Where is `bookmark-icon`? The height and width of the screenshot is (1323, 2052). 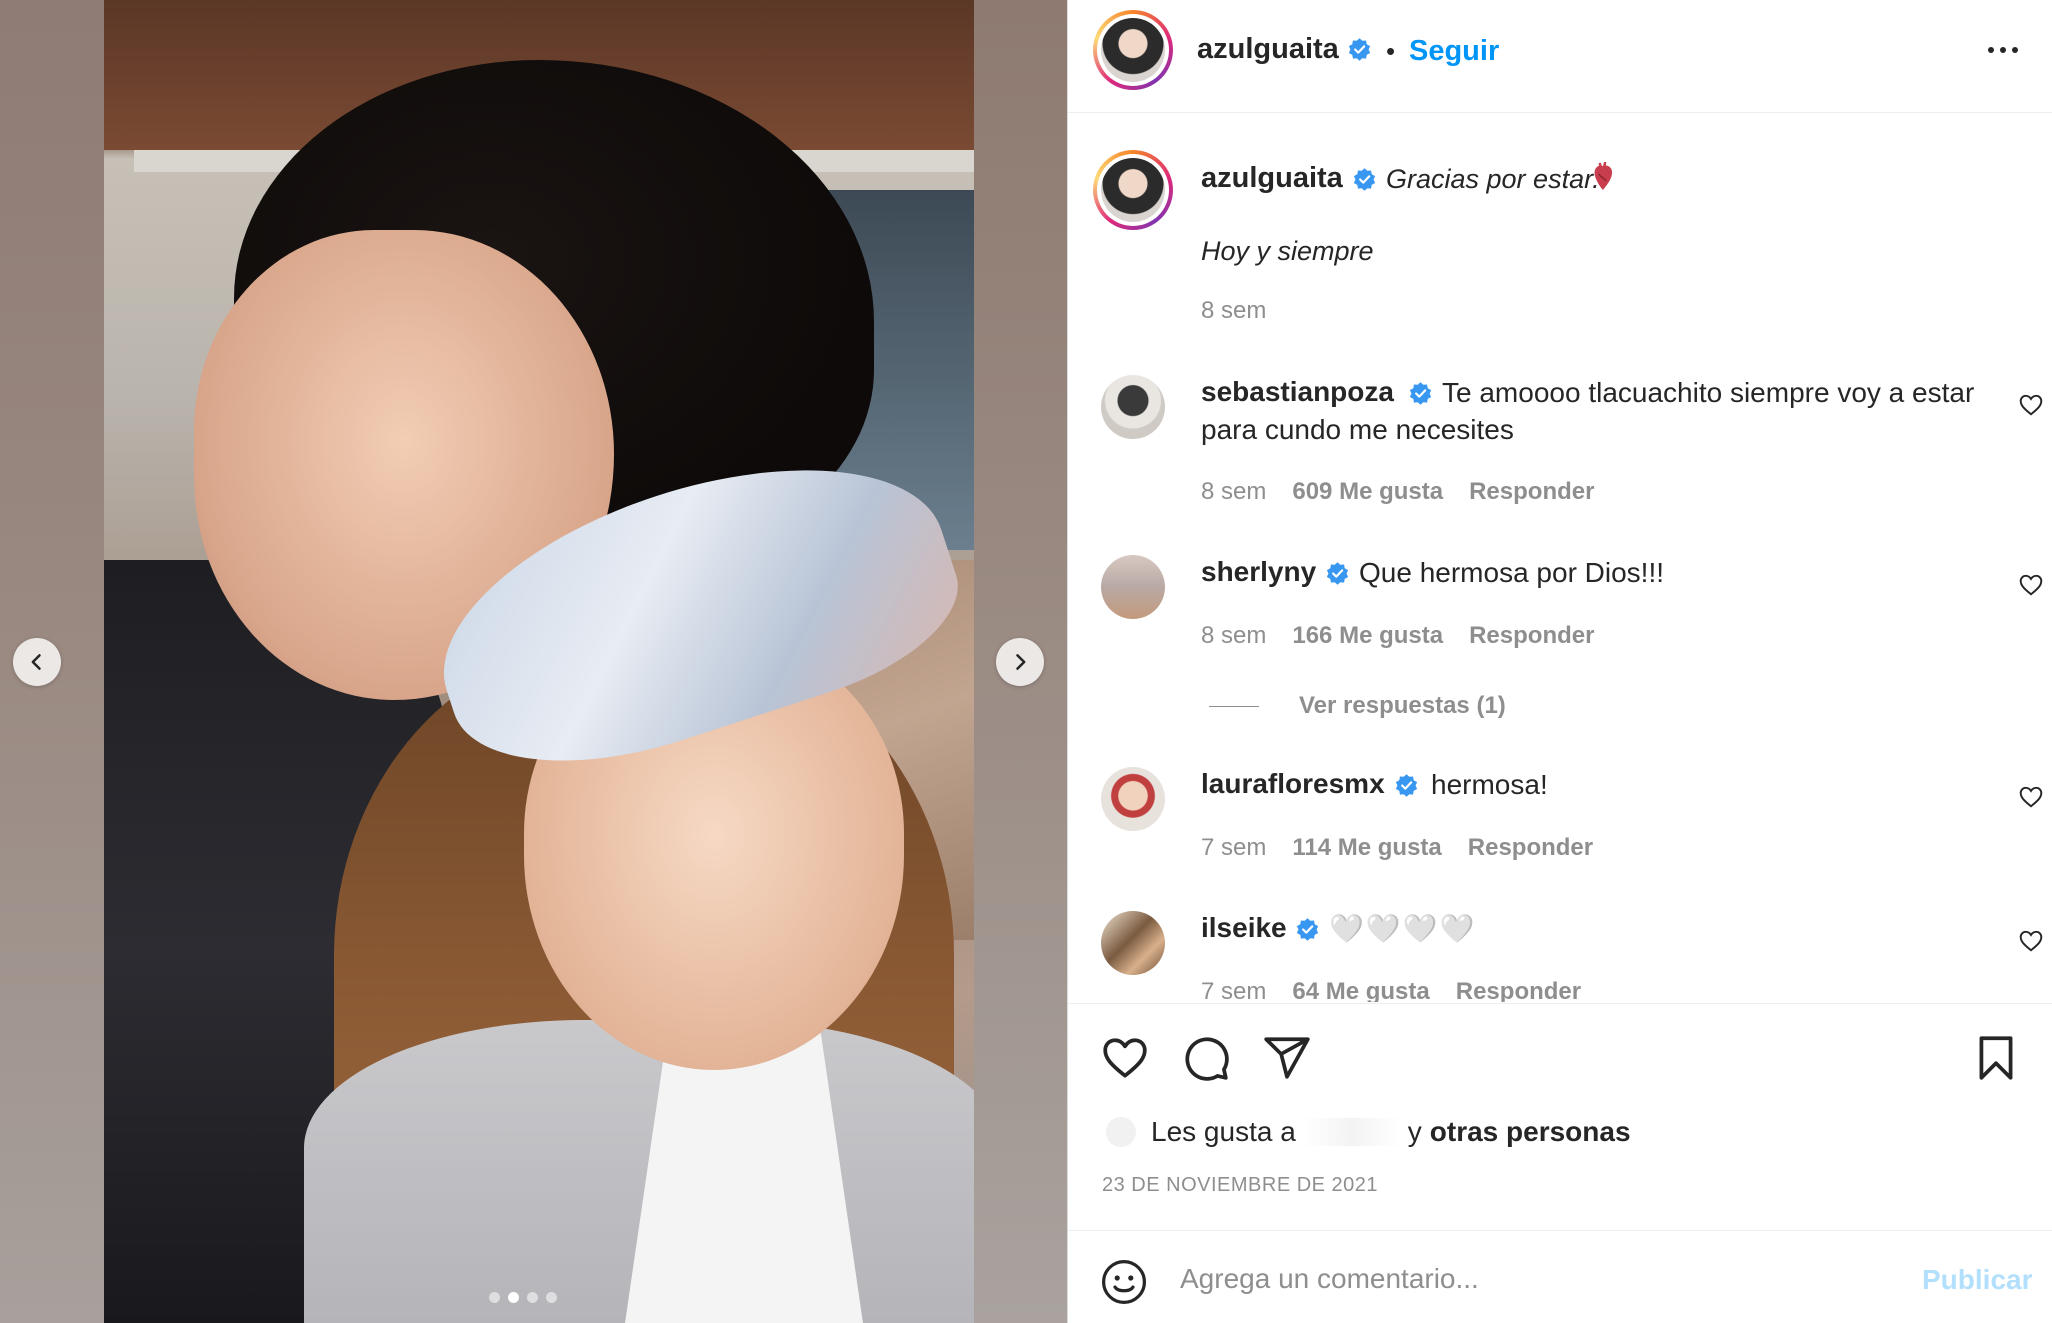 bookmark-icon is located at coordinates (1996, 1058).